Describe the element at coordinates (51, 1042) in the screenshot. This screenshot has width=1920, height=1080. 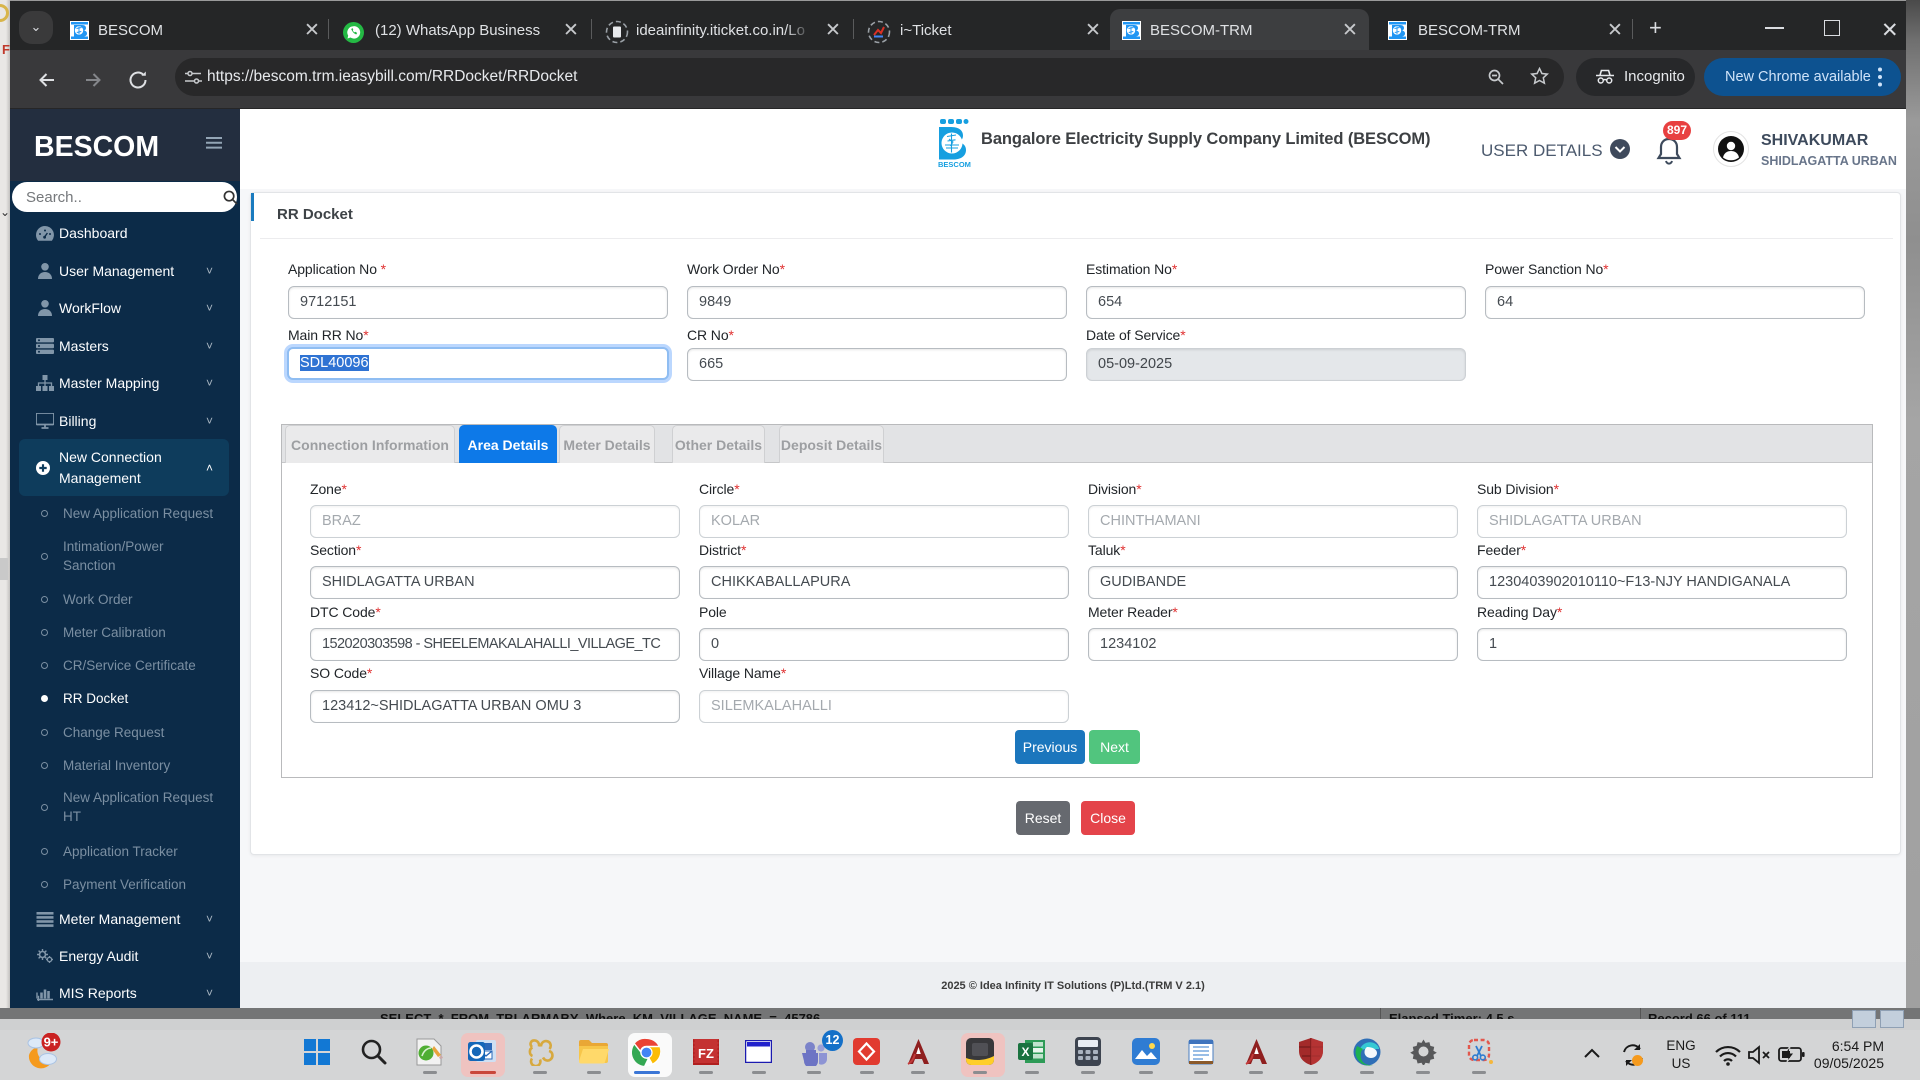
I see `svg-text: 9+` at that location.